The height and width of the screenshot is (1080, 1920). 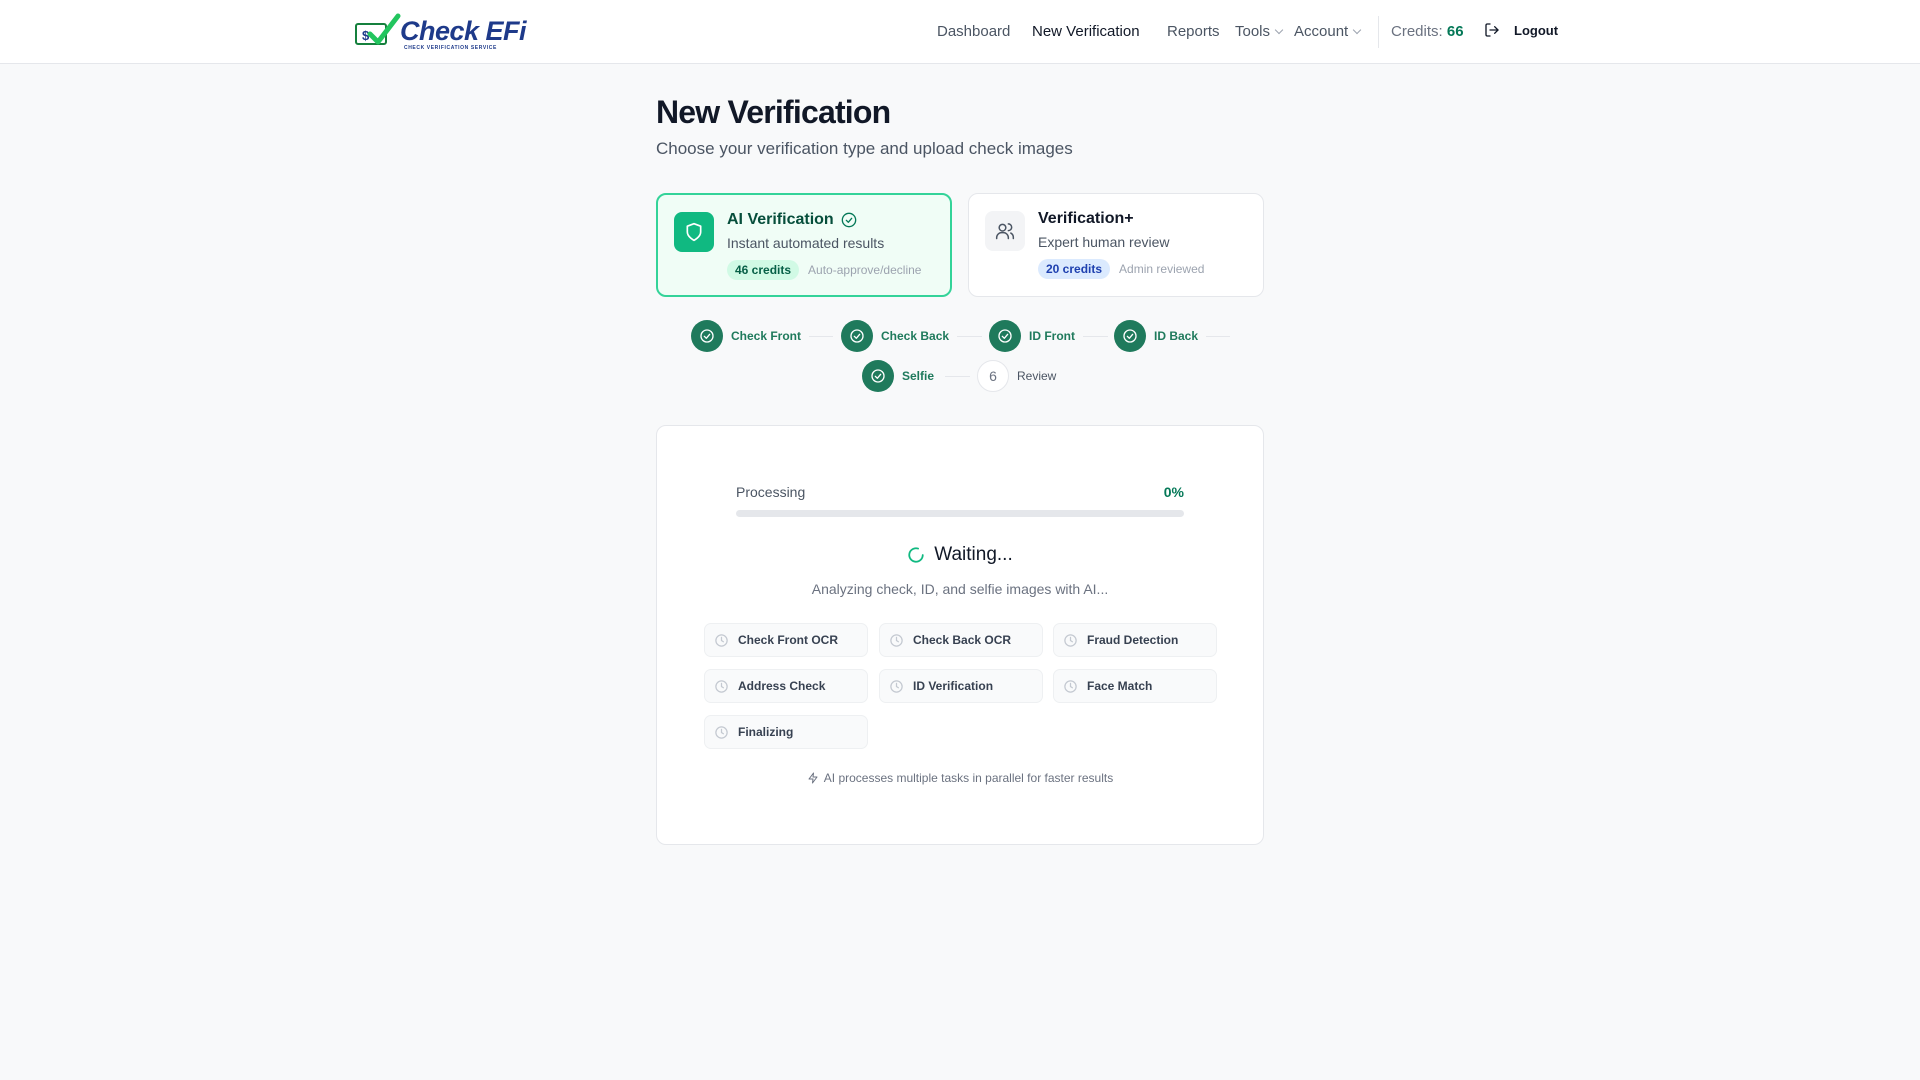 I want to click on ai-verification-title-row: AI Verification, so click(x=792, y=220).